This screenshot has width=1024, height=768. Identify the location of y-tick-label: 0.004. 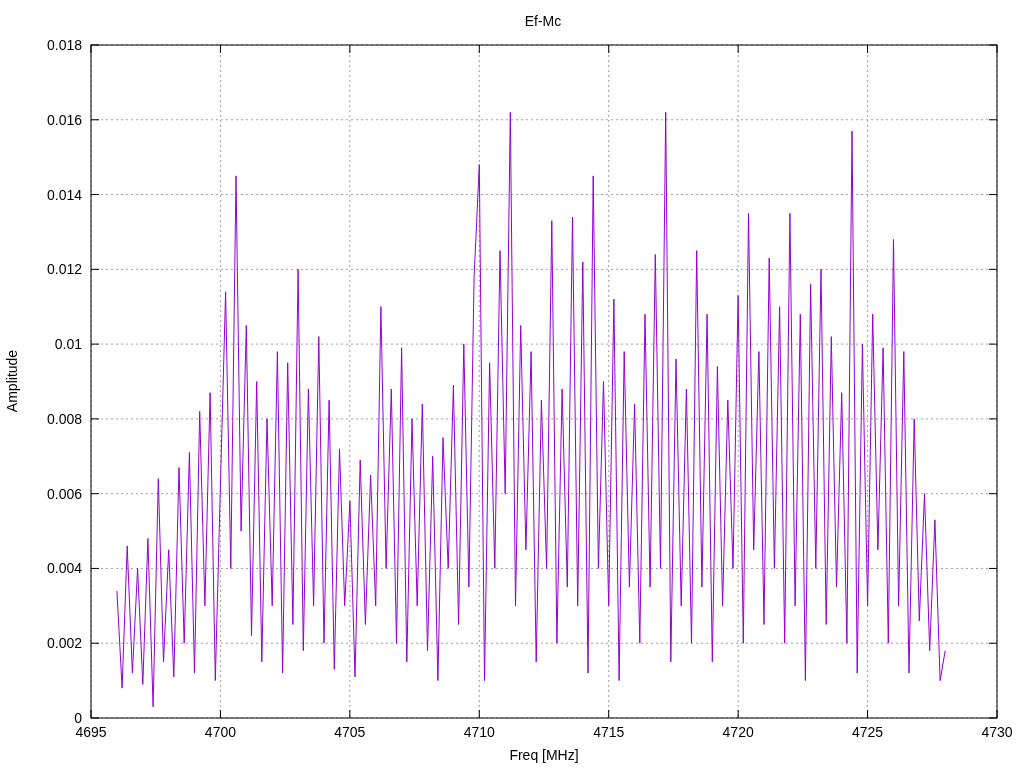
(64, 568).